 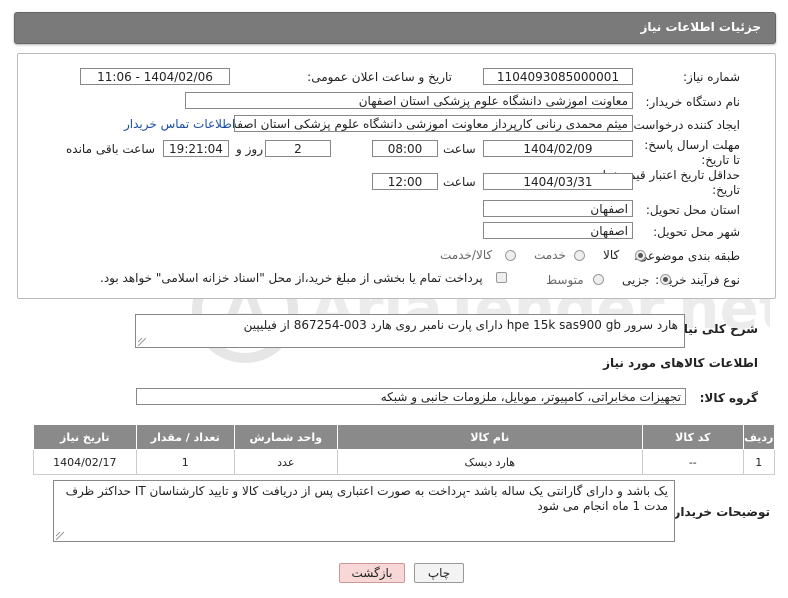 I want to click on col-goods-name: نام کالا, so click(x=490, y=437).